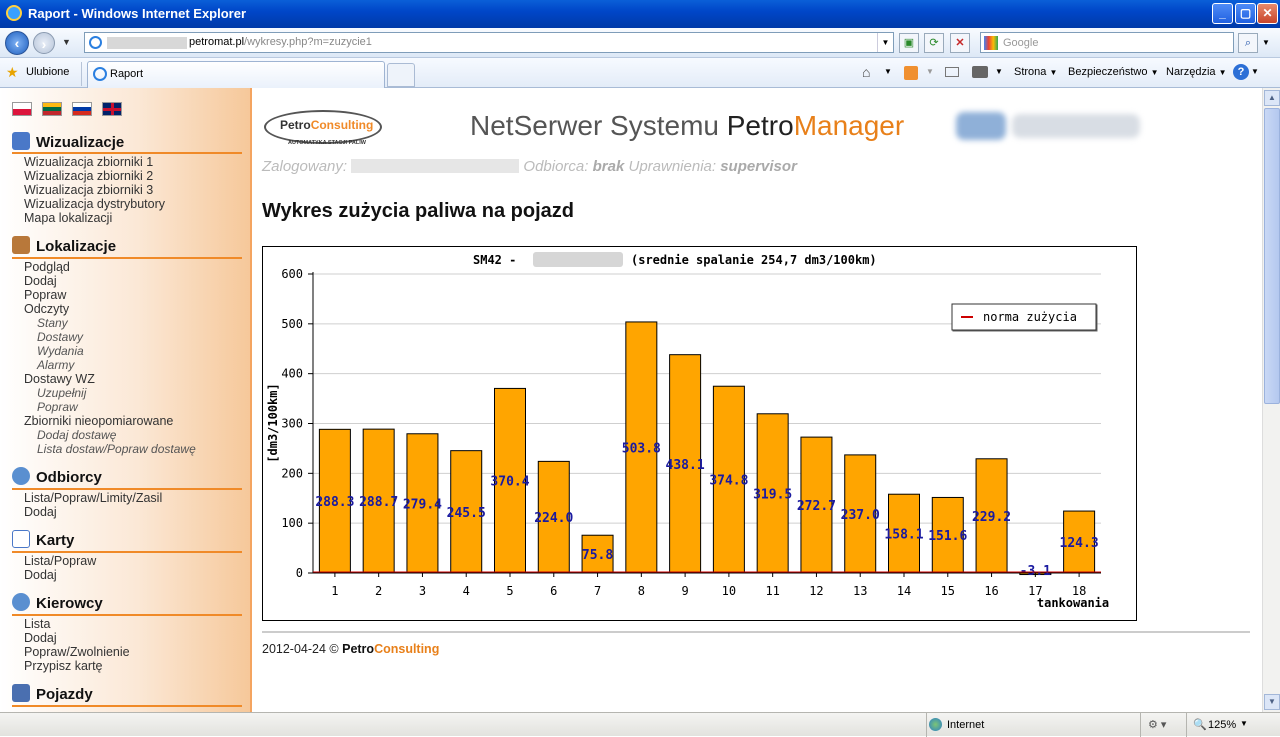 Image resolution: width=1280 pixels, height=737 pixels. What do you see at coordinates (82, 109) in the screenshot?
I see `flag-ru-icon` at bounding box center [82, 109].